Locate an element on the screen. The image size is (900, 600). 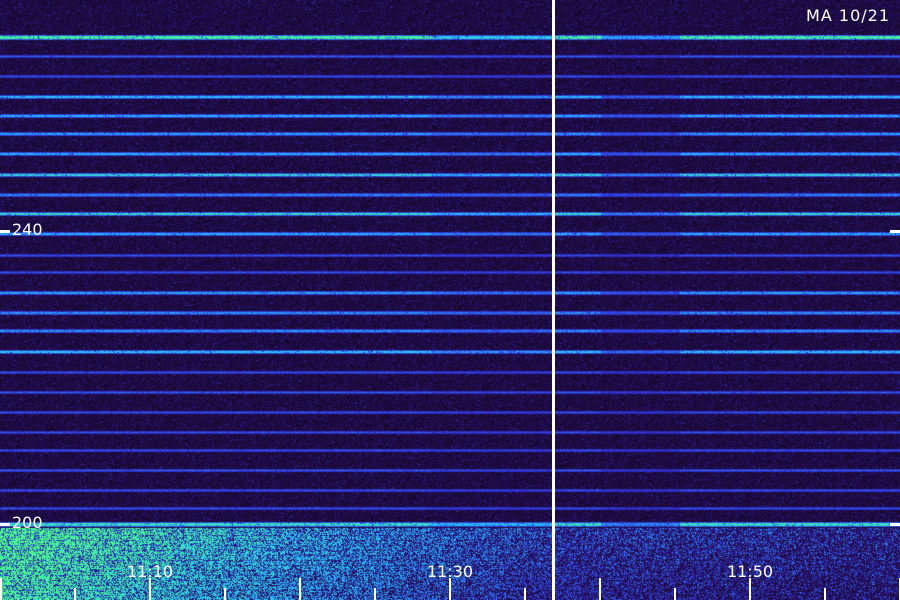
station-date-label: MA 10/21 is located at coordinates (848, 15).